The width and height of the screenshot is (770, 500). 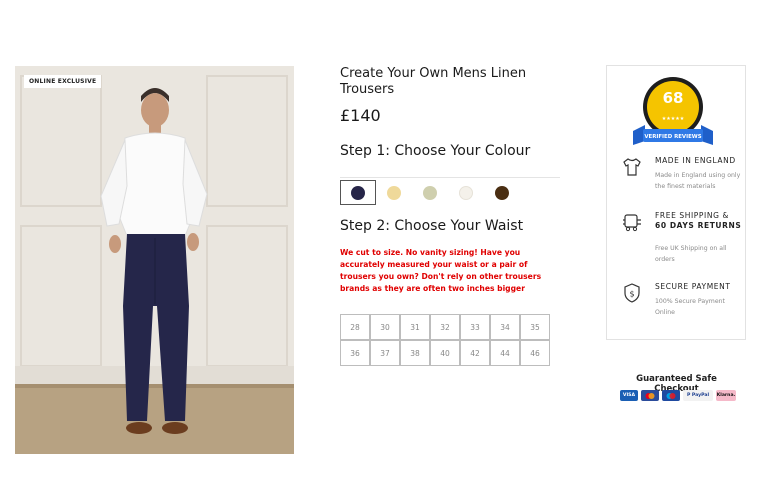 What do you see at coordinates (690, 307) in the screenshot?
I see `feature-description: 100% Secure Payment Online` at bounding box center [690, 307].